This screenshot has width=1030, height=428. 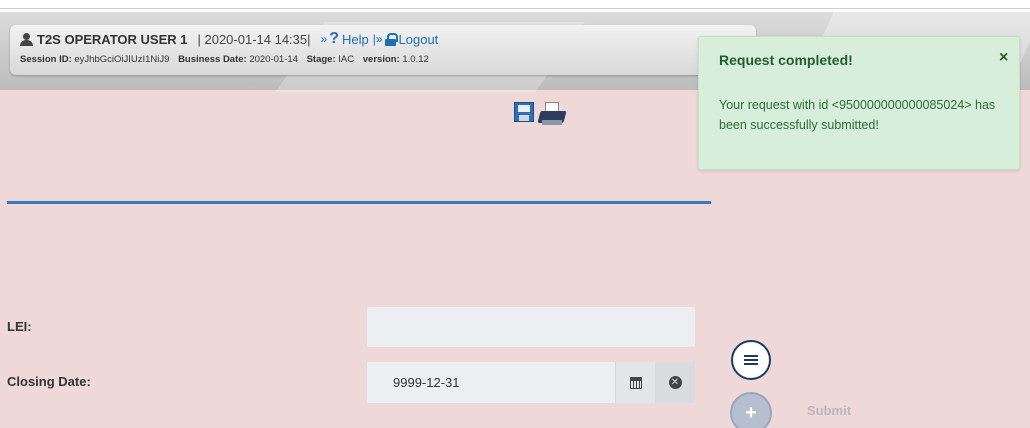 What do you see at coordinates (49, 381) in the screenshot?
I see `closing-date-label: Closing Date:` at bounding box center [49, 381].